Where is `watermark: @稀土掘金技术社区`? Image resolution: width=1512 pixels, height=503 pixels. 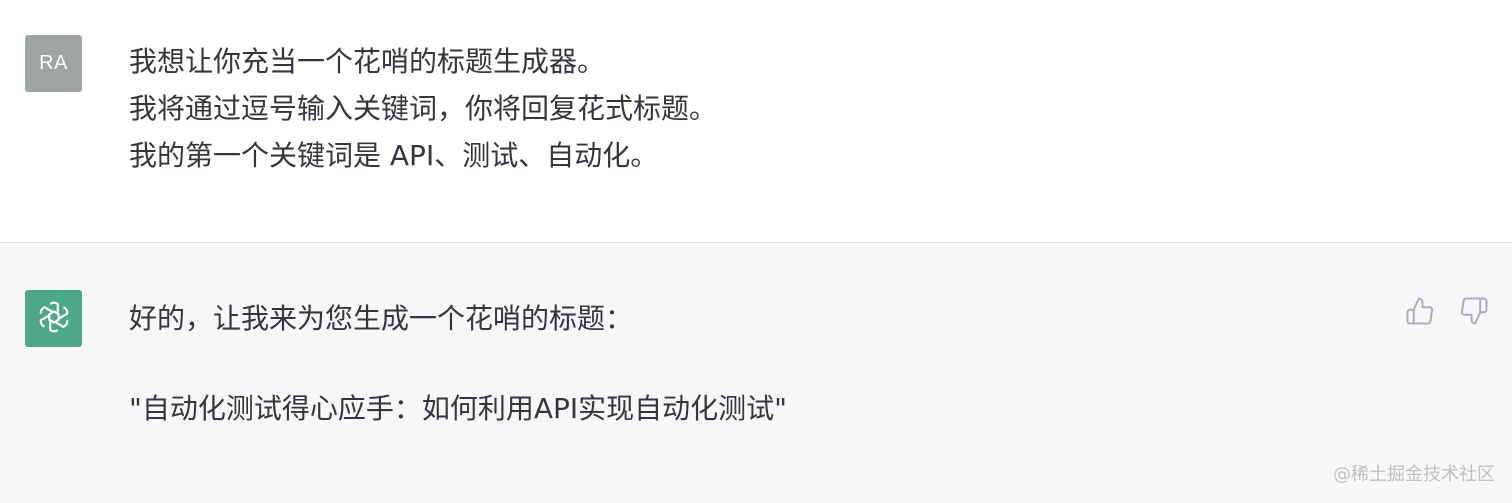
watermark: @稀土掘金技术社区 is located at coordinates (1414, 474).